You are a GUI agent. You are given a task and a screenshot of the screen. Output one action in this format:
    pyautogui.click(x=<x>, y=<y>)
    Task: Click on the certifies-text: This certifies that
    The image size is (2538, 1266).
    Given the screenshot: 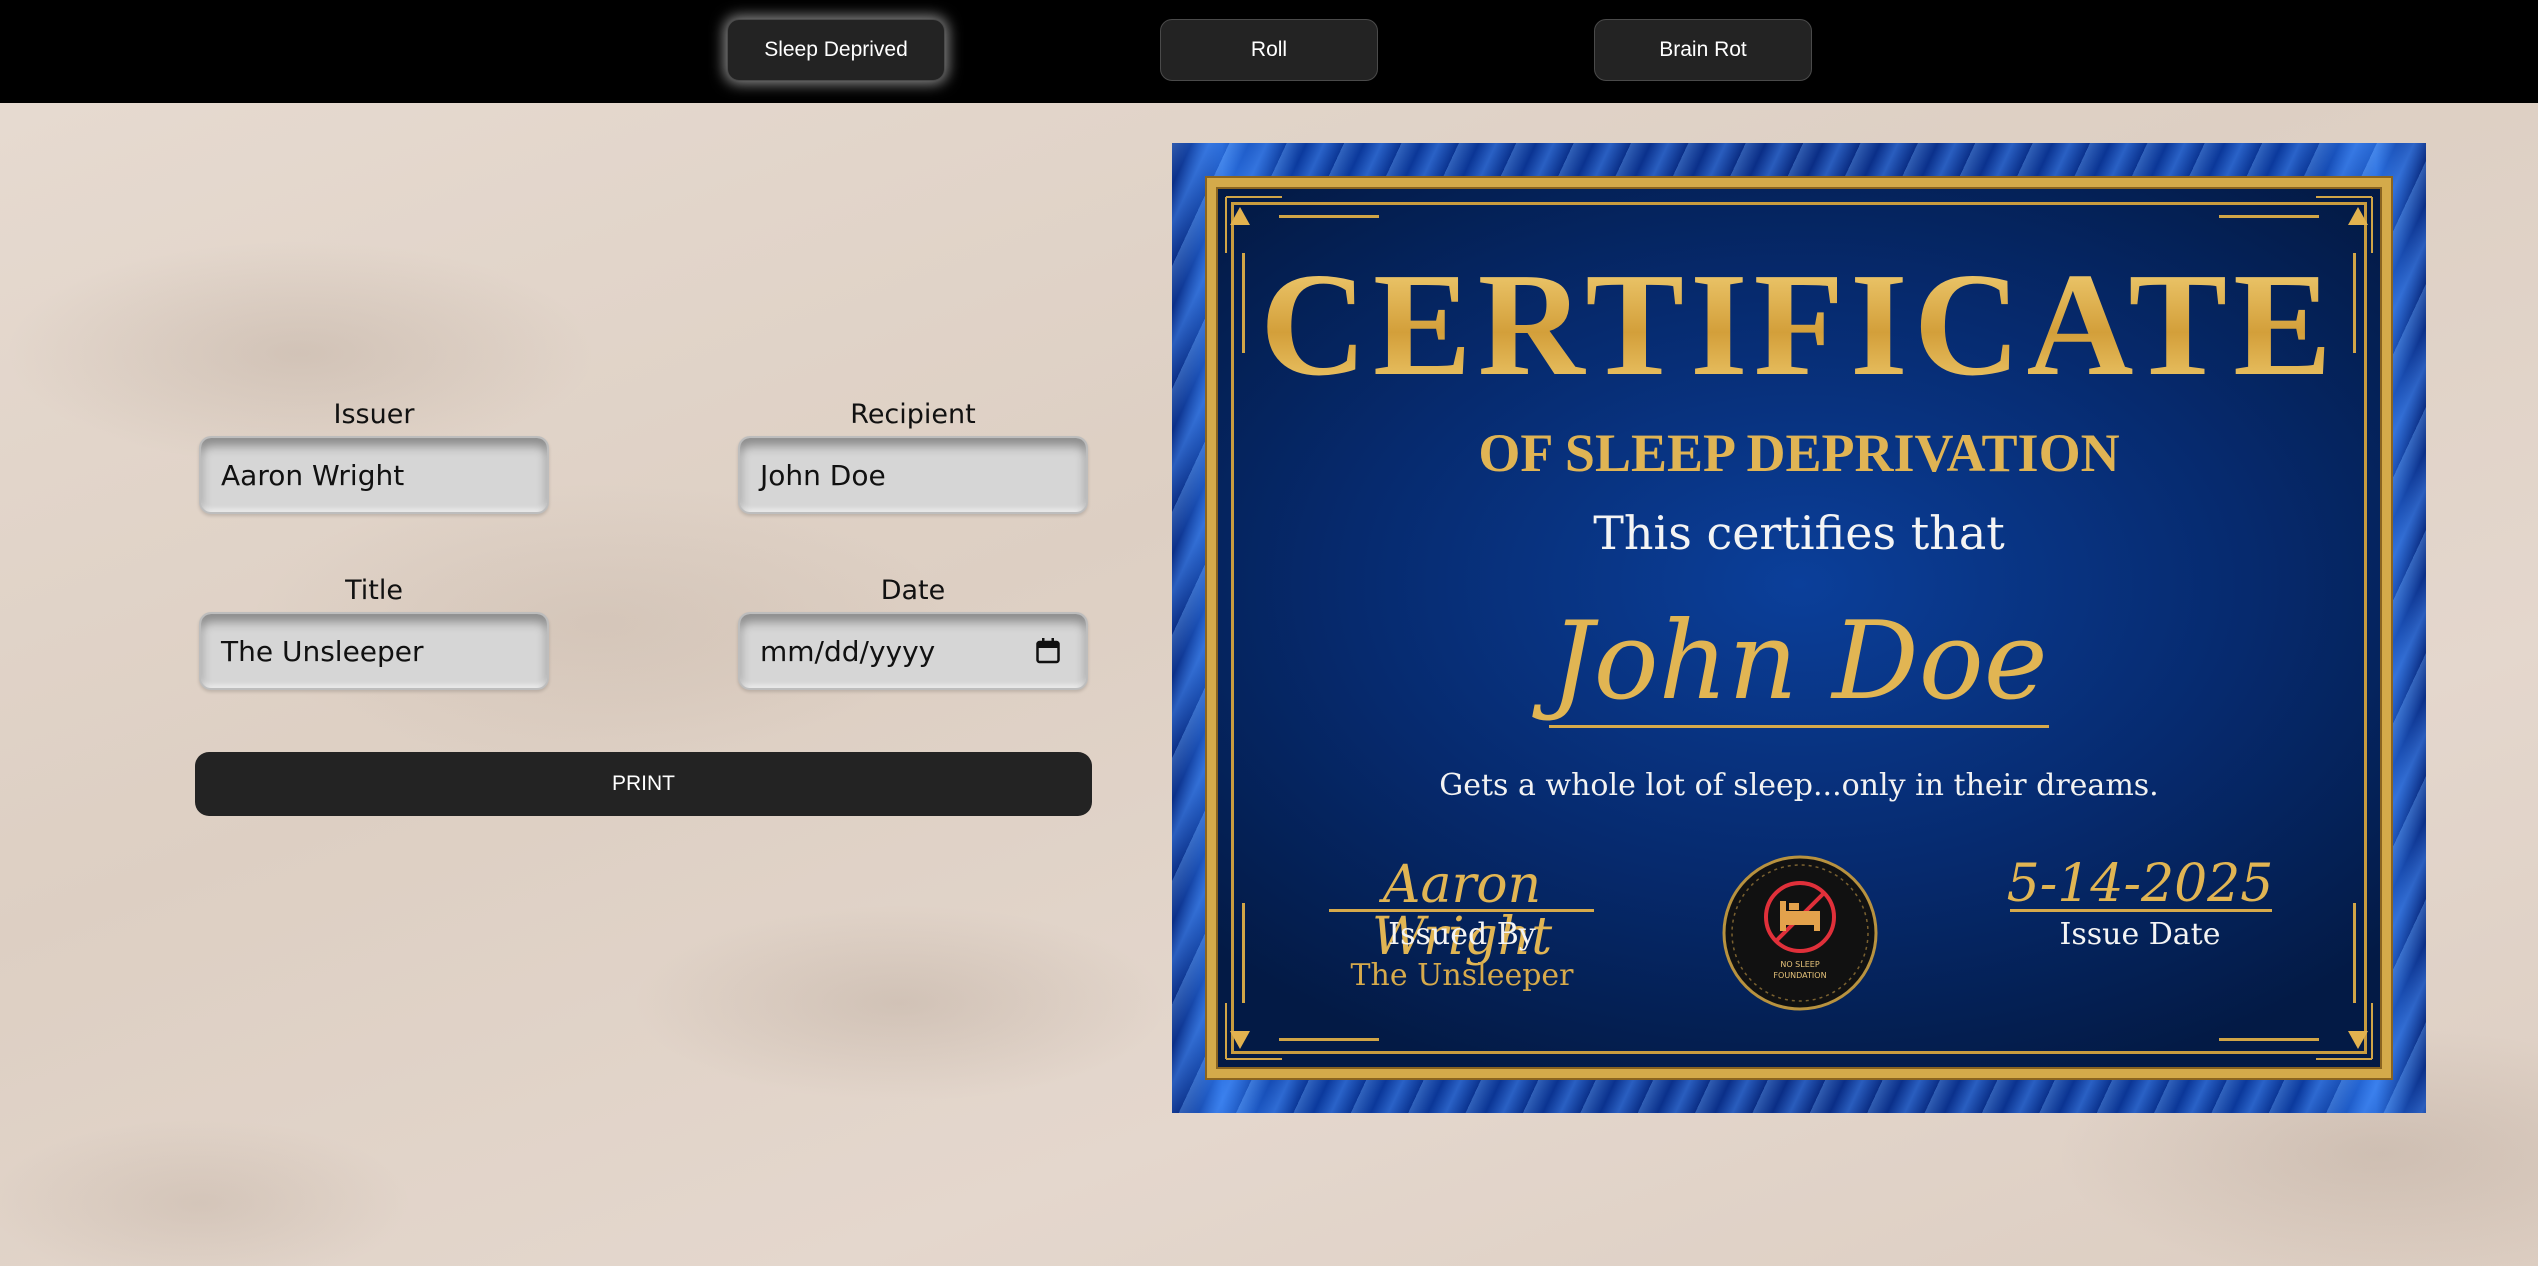 What is the action you would take?
    pyautogui.click(x=1799, y=533)
    